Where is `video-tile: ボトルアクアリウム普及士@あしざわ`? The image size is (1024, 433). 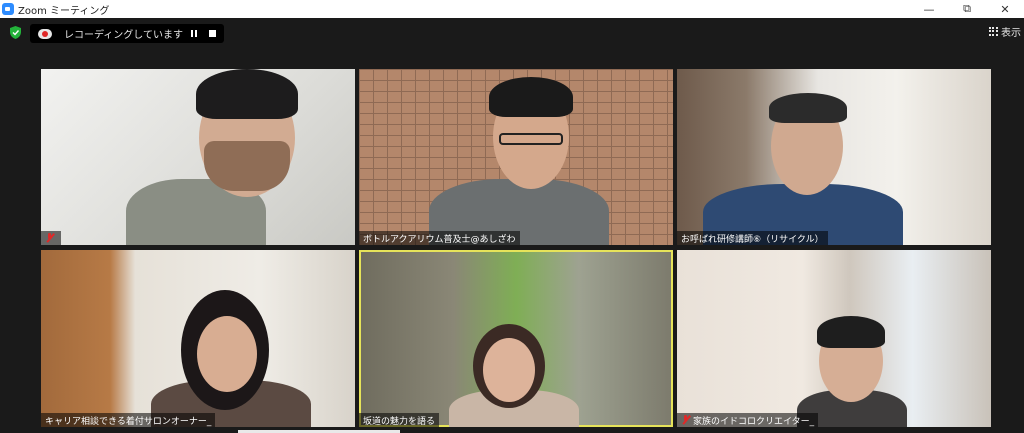
video-tile: ボトルアクアリウム普及士@あしざわ is located at coordinates (516, 157).